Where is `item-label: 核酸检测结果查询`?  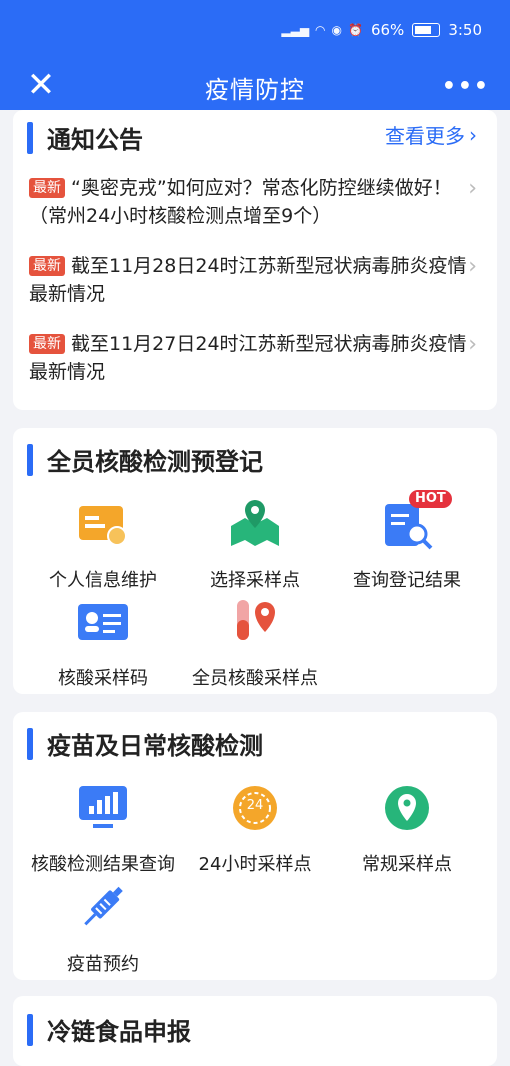
item-label: 核酸检测结果查询 is located at coordinates (103, 864).